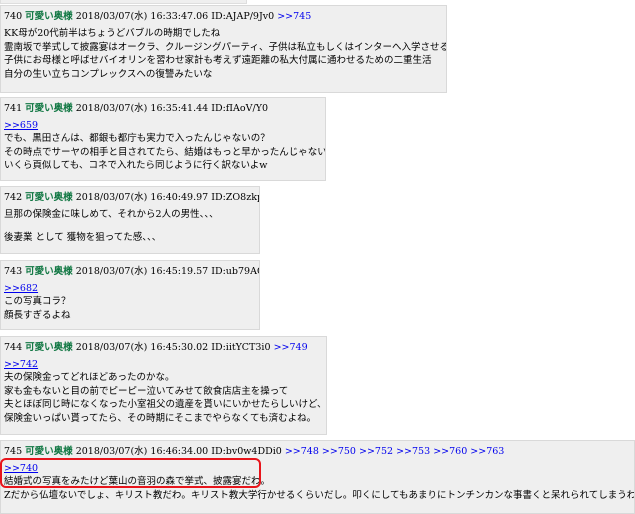 The width and height of the screenshot is (635, 514). I want to click on post-number: 745, so click(13, 451).